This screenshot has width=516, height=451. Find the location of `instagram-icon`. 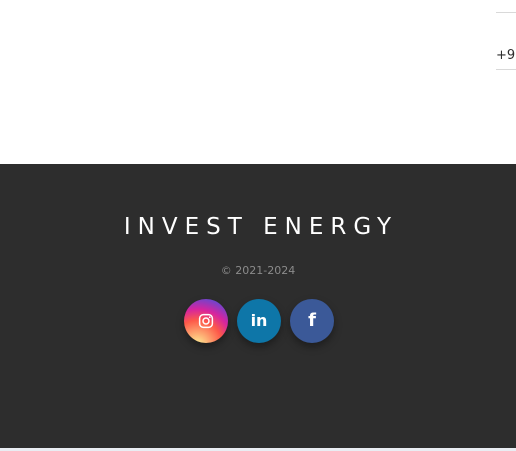

instagram-icon is located at coordinates (206, 321).